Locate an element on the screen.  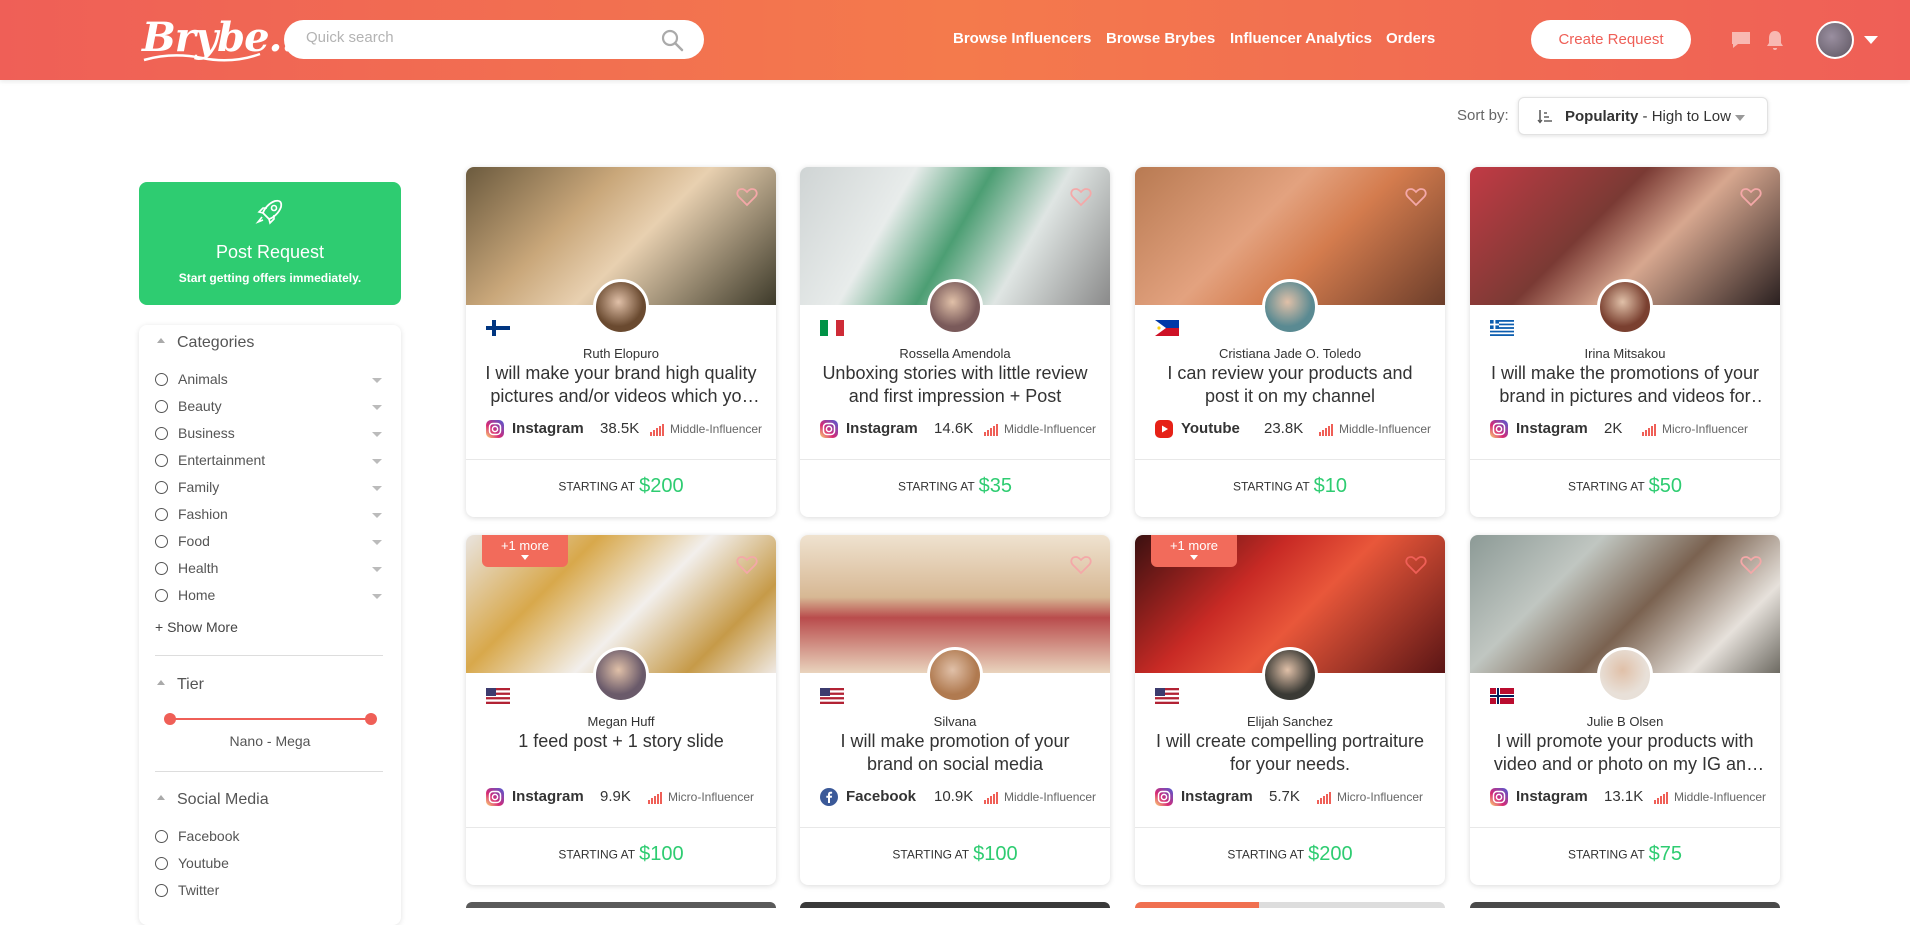
influencer-name: Julie B Olsen is located at coordinates (1625, 721).